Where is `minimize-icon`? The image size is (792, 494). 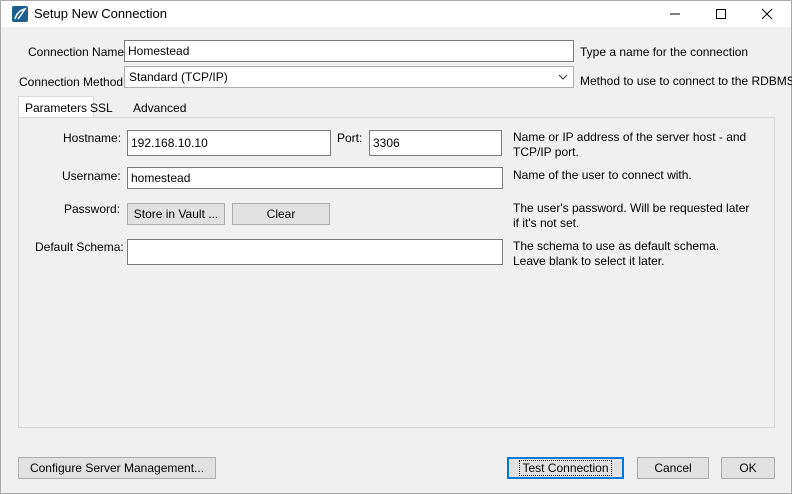 minimize-icon is located at coordinates (675, 14).